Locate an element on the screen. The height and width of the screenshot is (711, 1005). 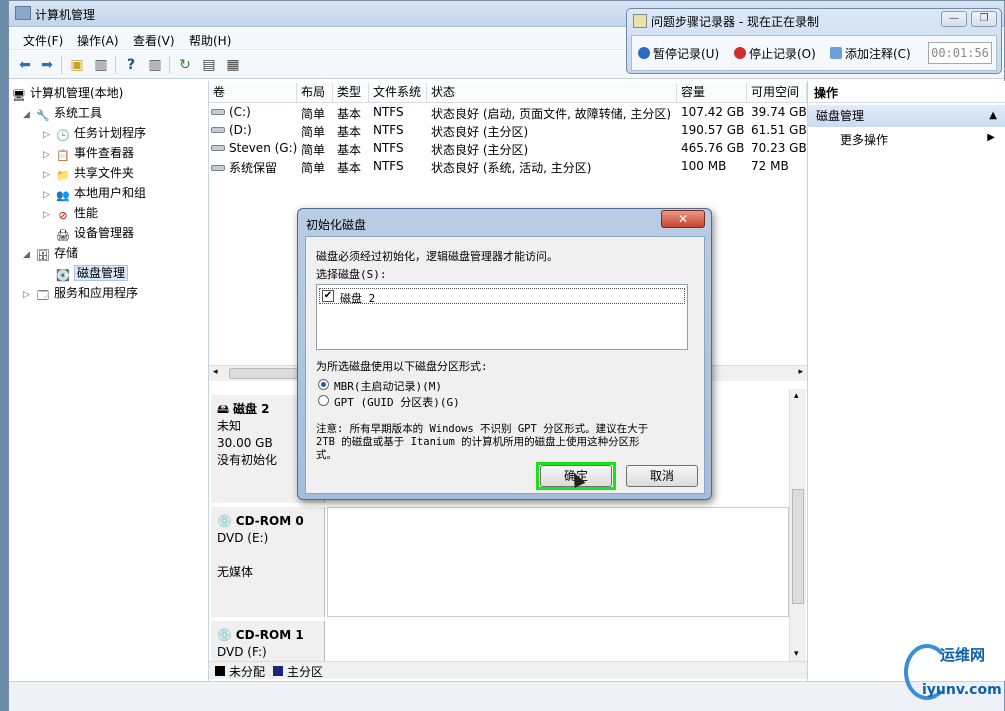
volume-list-header: 卷 布局 类型 文件系统 状态 容量 可用空间 is located at coordinates (508, 93).